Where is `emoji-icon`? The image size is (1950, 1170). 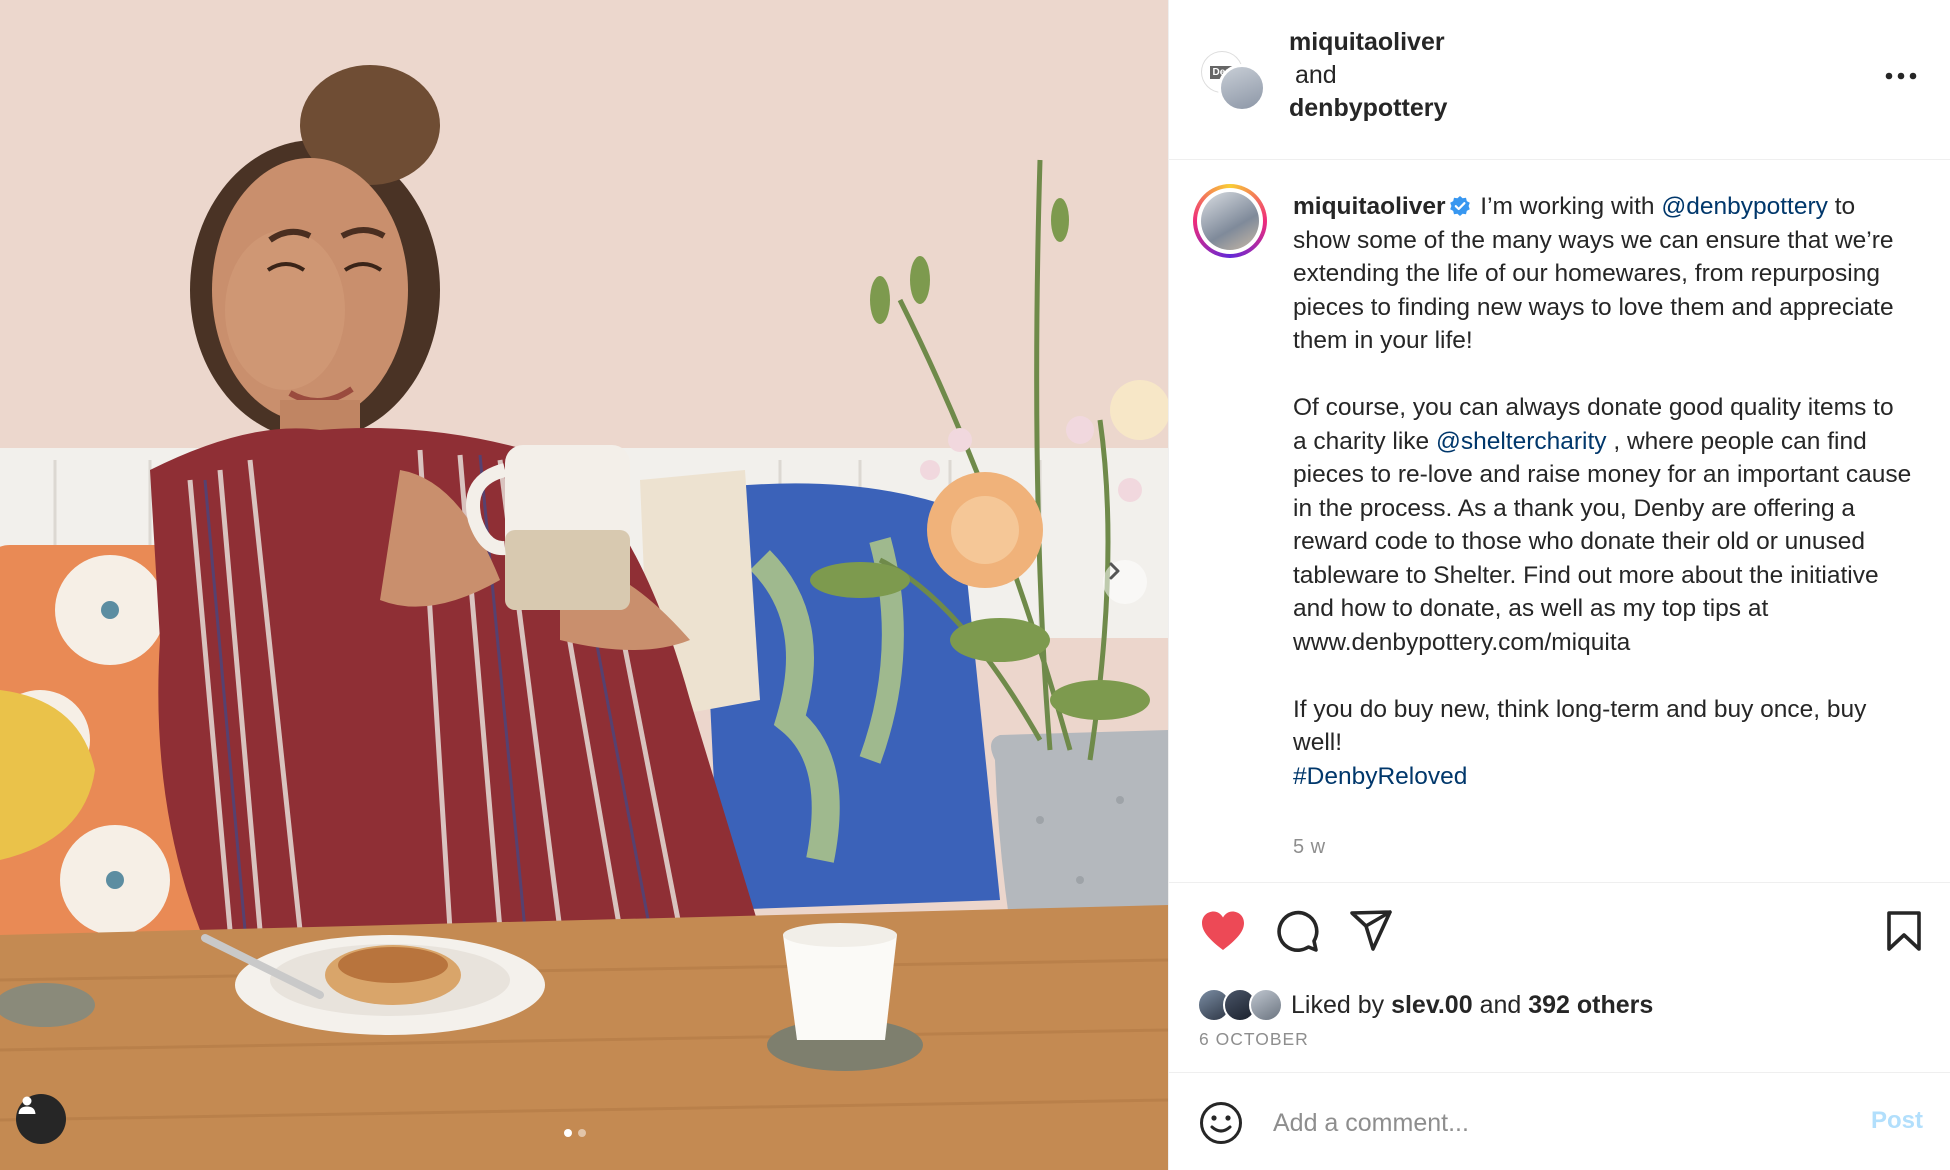 emoji-icon is located at coordinates (1221, 1123).